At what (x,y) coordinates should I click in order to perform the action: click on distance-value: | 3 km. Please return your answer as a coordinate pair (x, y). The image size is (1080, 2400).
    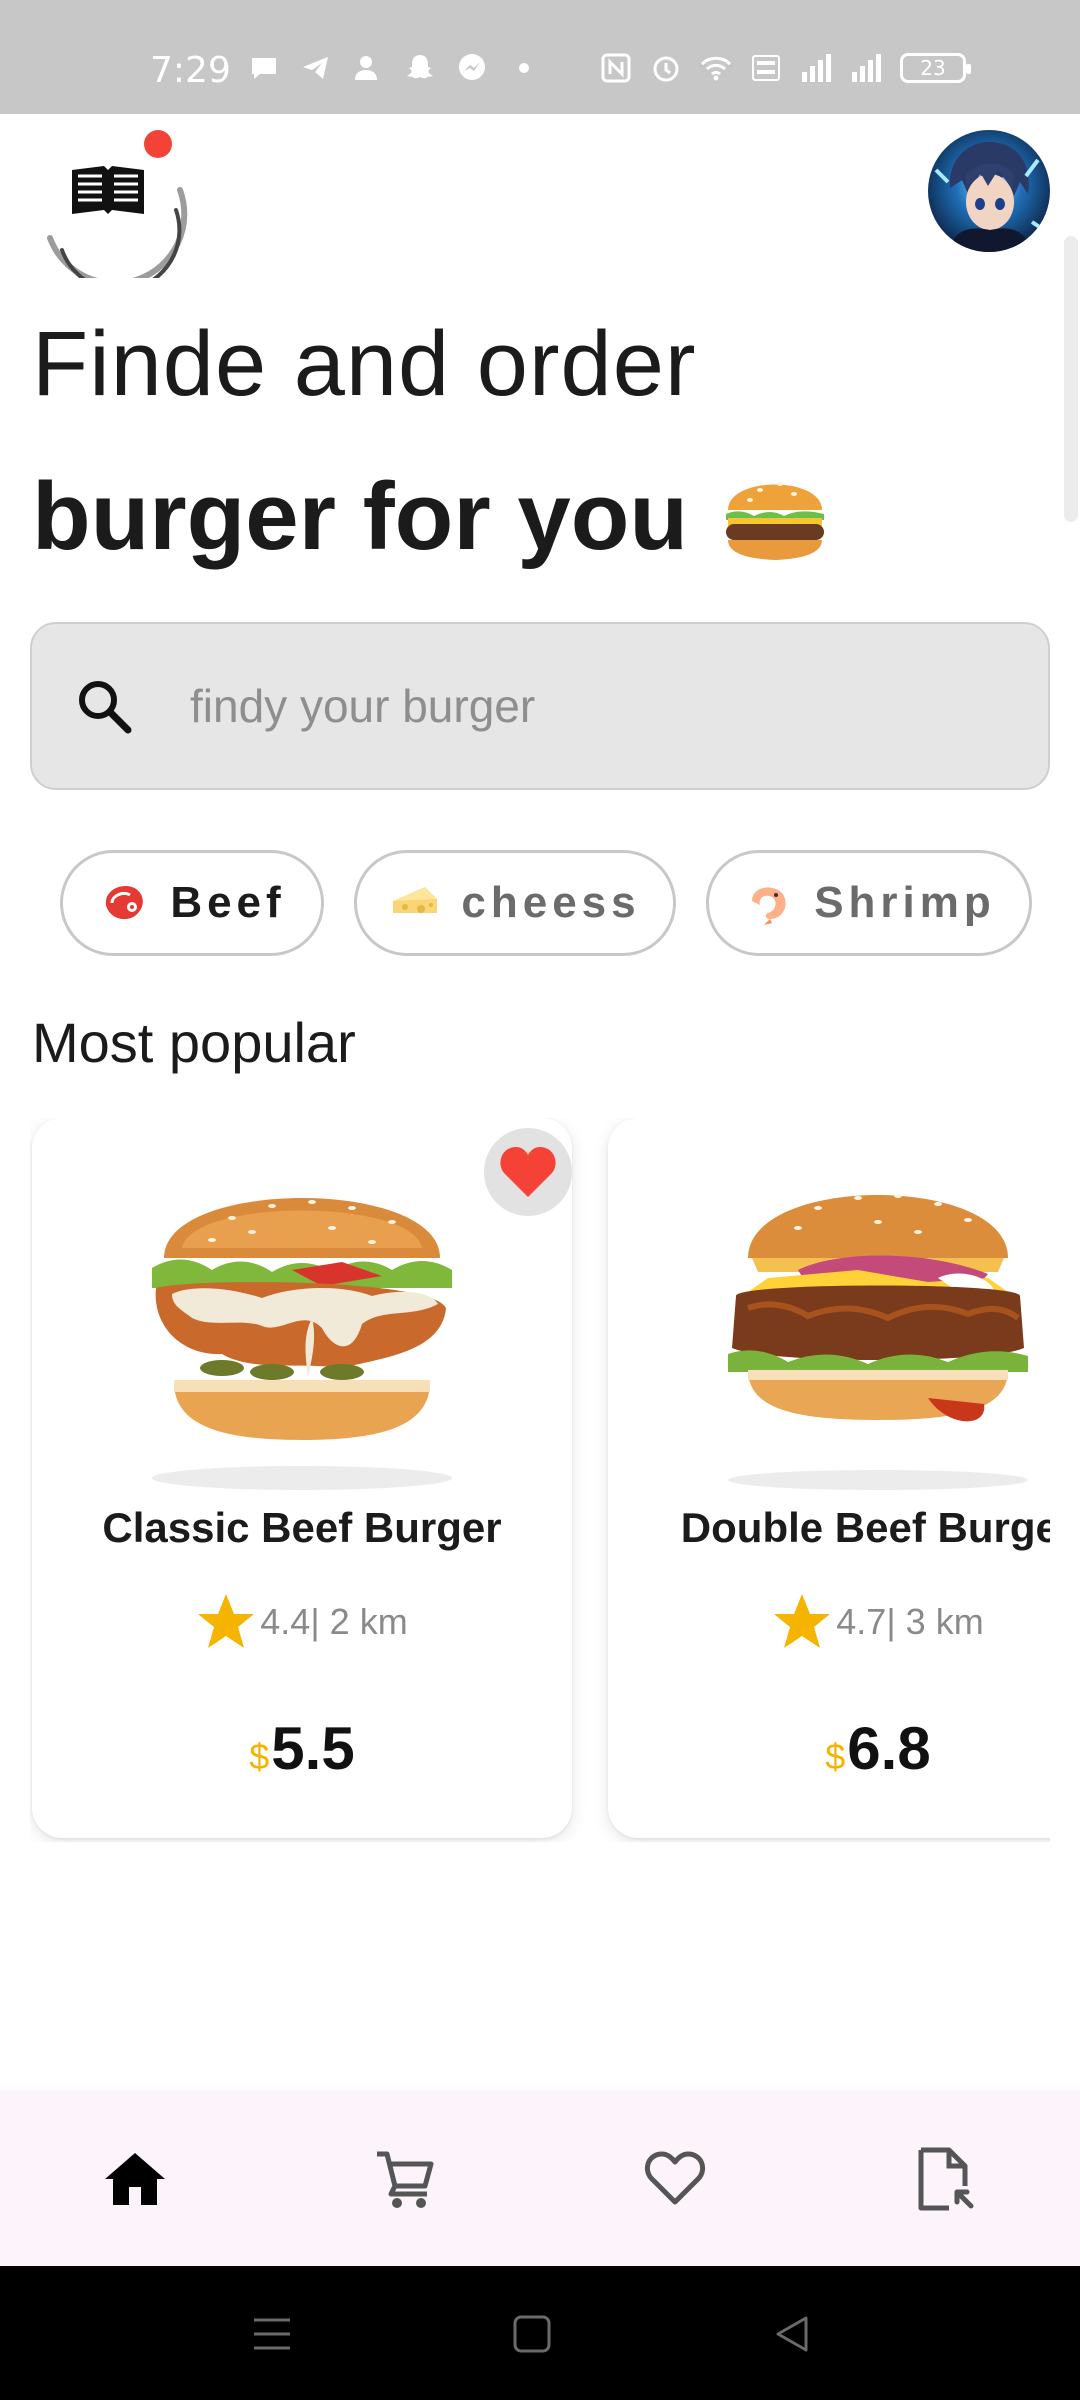
    Looking at the image, I should click on (935, 1621).